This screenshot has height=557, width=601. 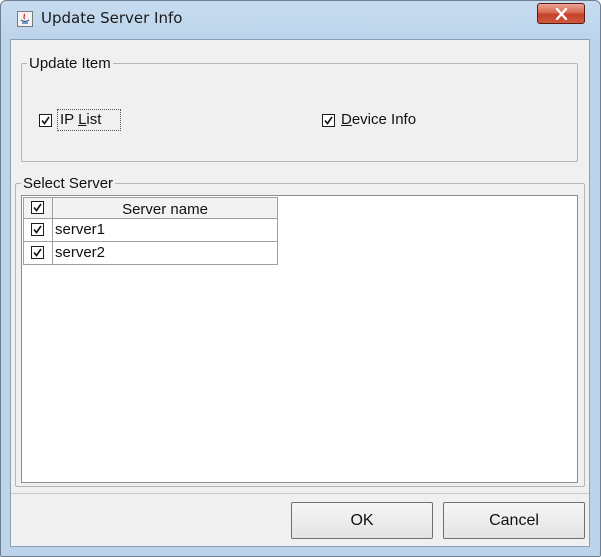 What do you see at coordinates (68, 183) in the screenshot?
I see `select-server-group-title: Select Server` at bounding box center [68, 183].